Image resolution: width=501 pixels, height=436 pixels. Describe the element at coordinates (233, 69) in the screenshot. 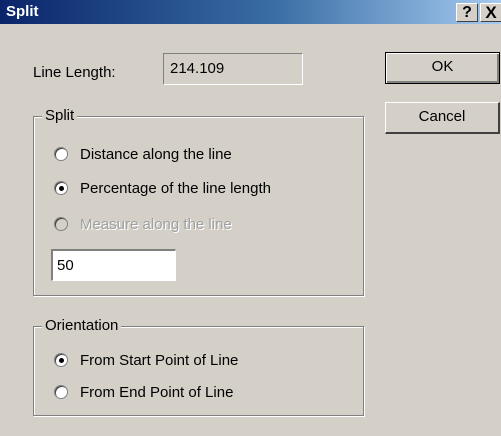

I see `line-length-value: 214.109` at that location.